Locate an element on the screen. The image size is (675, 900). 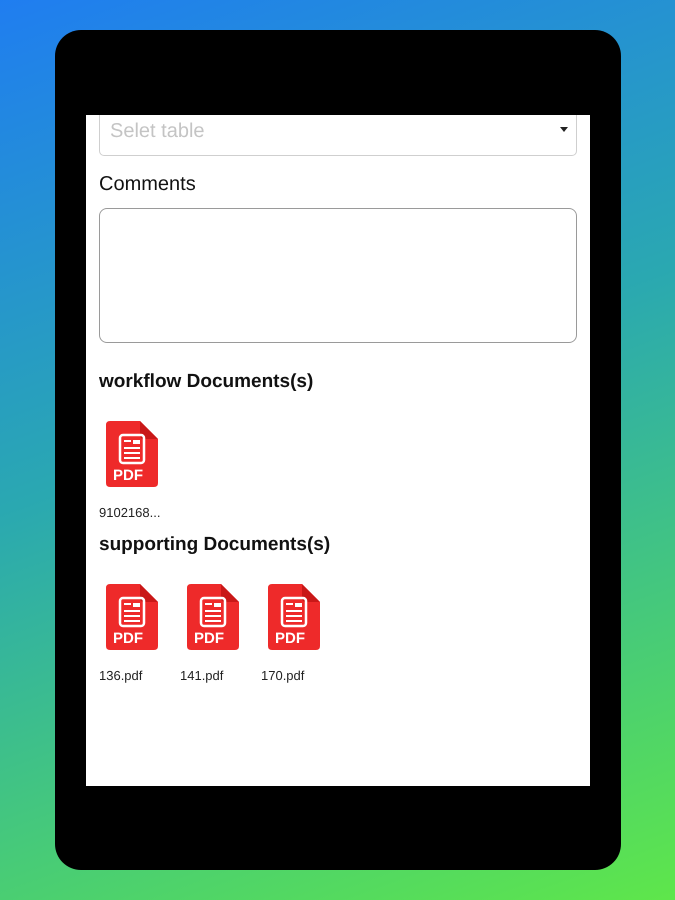
comments-label: Comments is located at coordinates (148, 184).